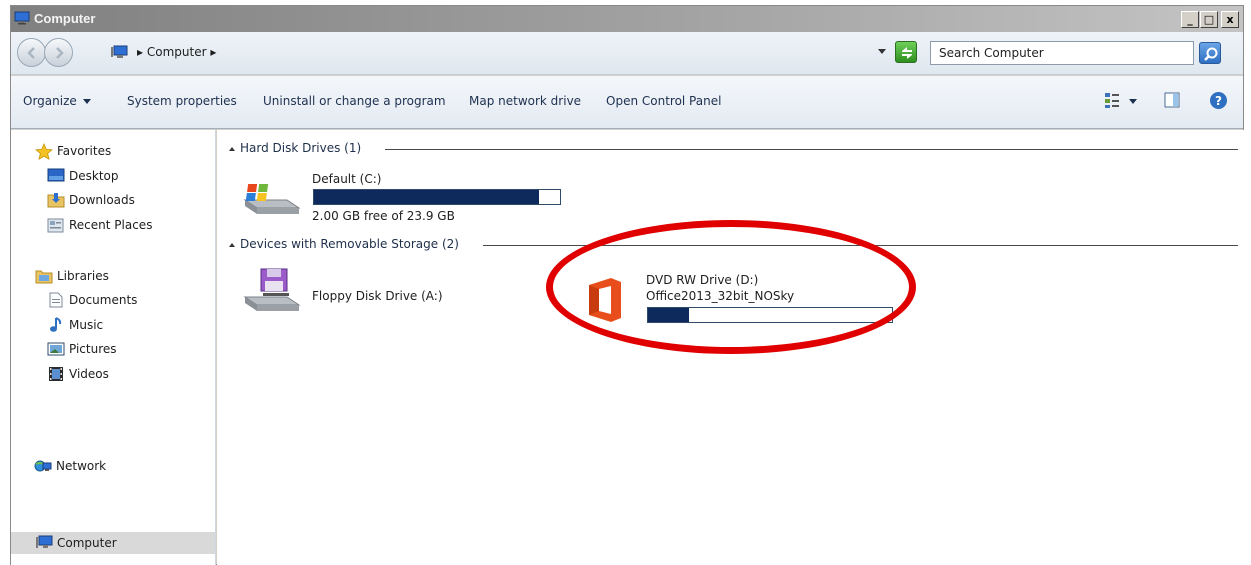 The image size is (1251, 565). What do you see at coordinates (89, 374) in the screenshot?
I see `nav-label: Videos` at bounding box center [89, 374].